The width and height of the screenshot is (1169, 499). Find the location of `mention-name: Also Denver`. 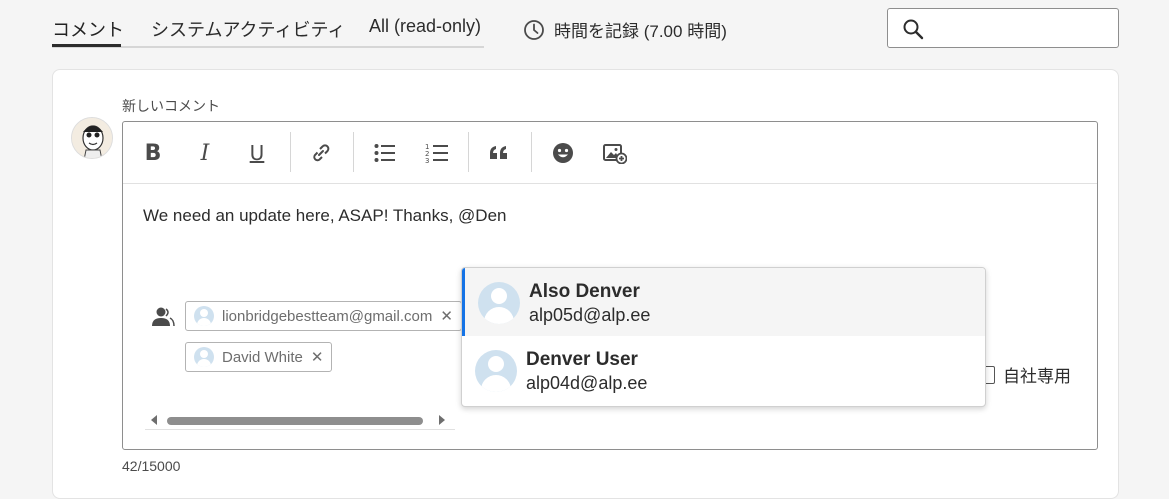

mention-name: Also Denver is located at coordinates (584, 291).